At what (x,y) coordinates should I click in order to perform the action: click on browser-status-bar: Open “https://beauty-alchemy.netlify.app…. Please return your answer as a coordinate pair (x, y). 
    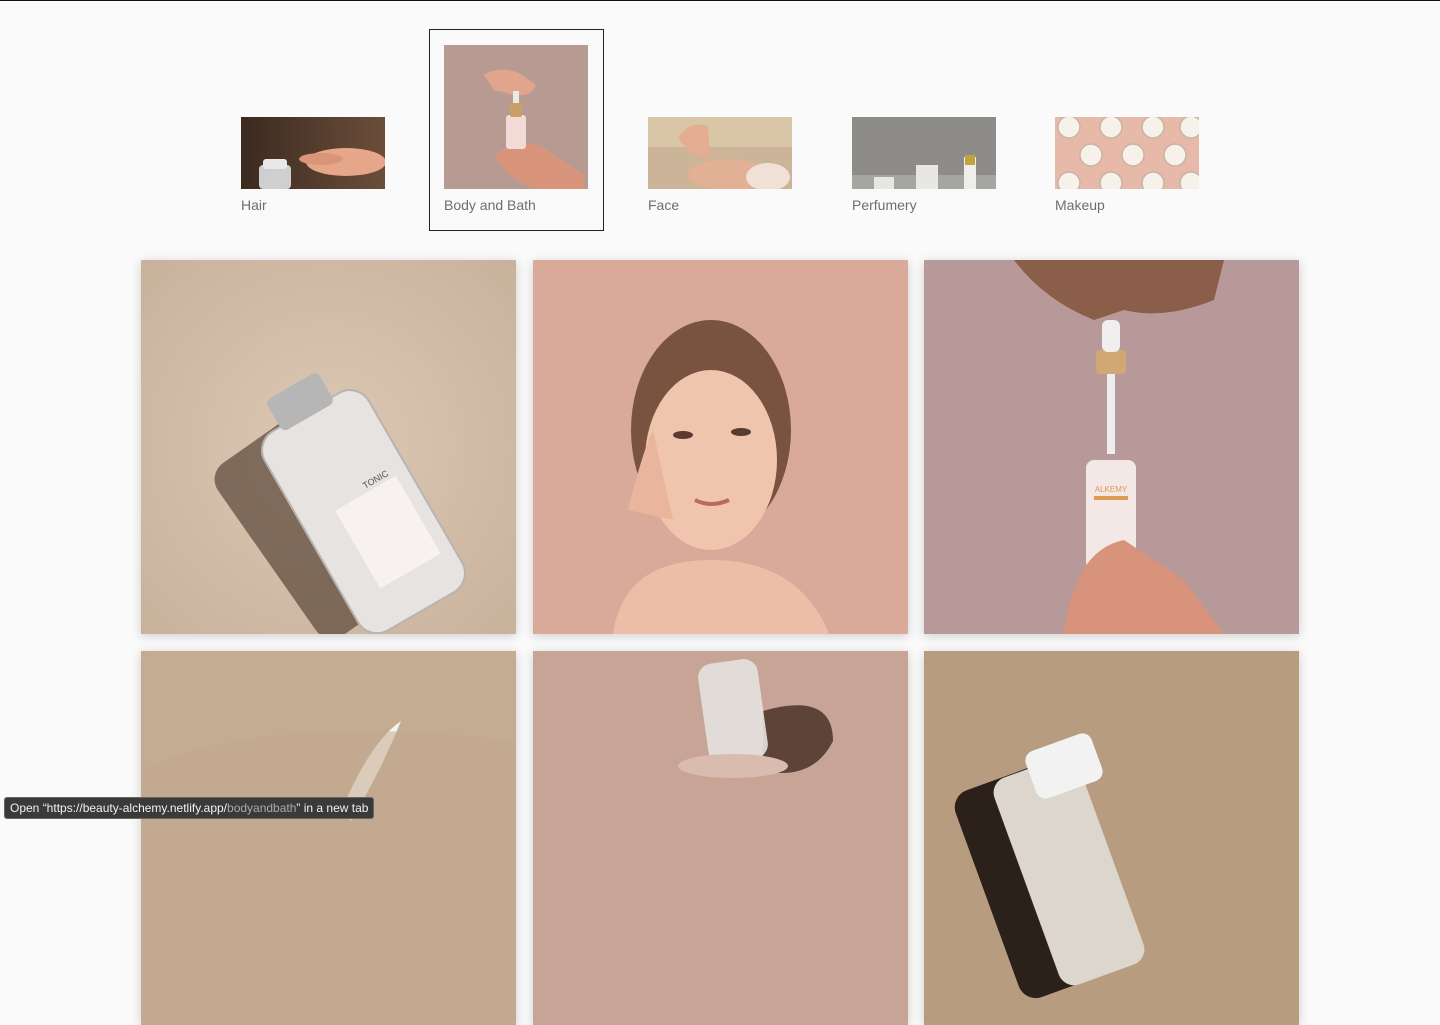
    Looking at the image, I should click on (189, 808).